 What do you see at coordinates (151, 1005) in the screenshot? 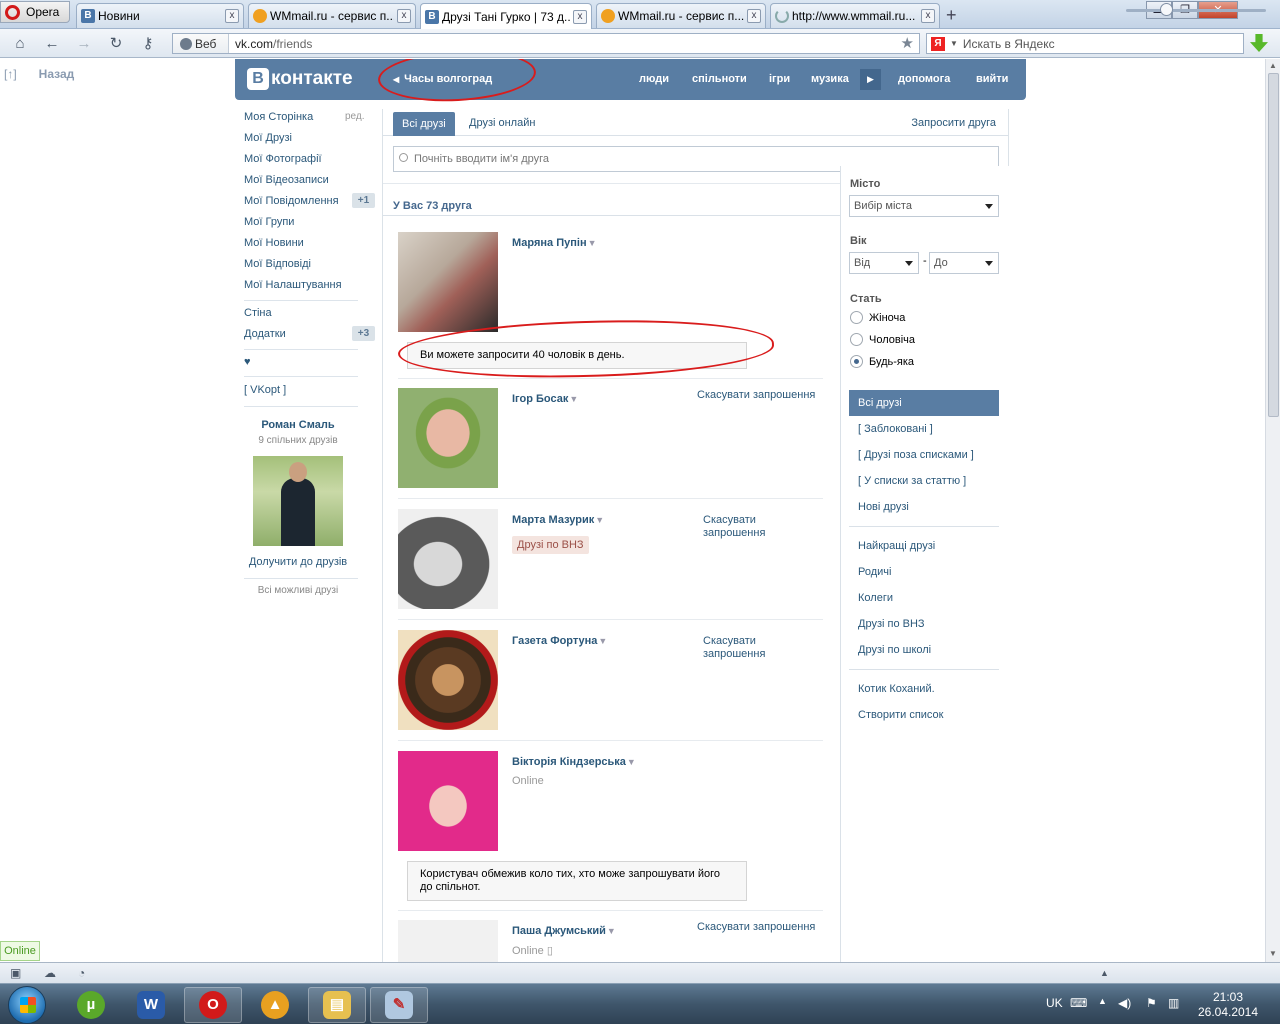
I see `taskbar-word: W` at bounding box center [151, 1005].